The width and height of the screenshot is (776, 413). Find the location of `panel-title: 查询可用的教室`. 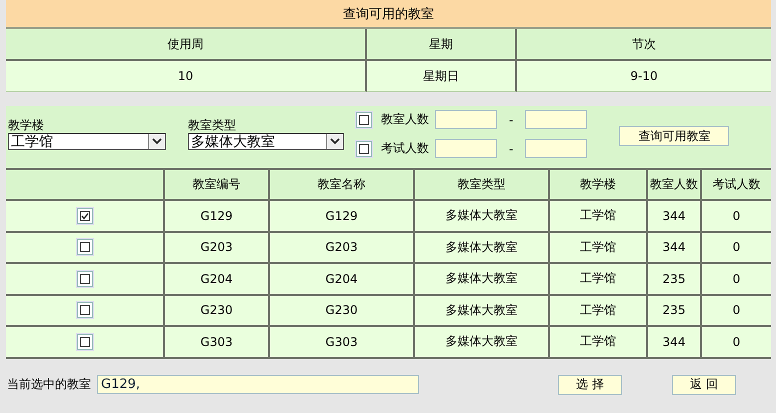

panel-title: 查询可用的教室 is located at coordinates (388, 14).